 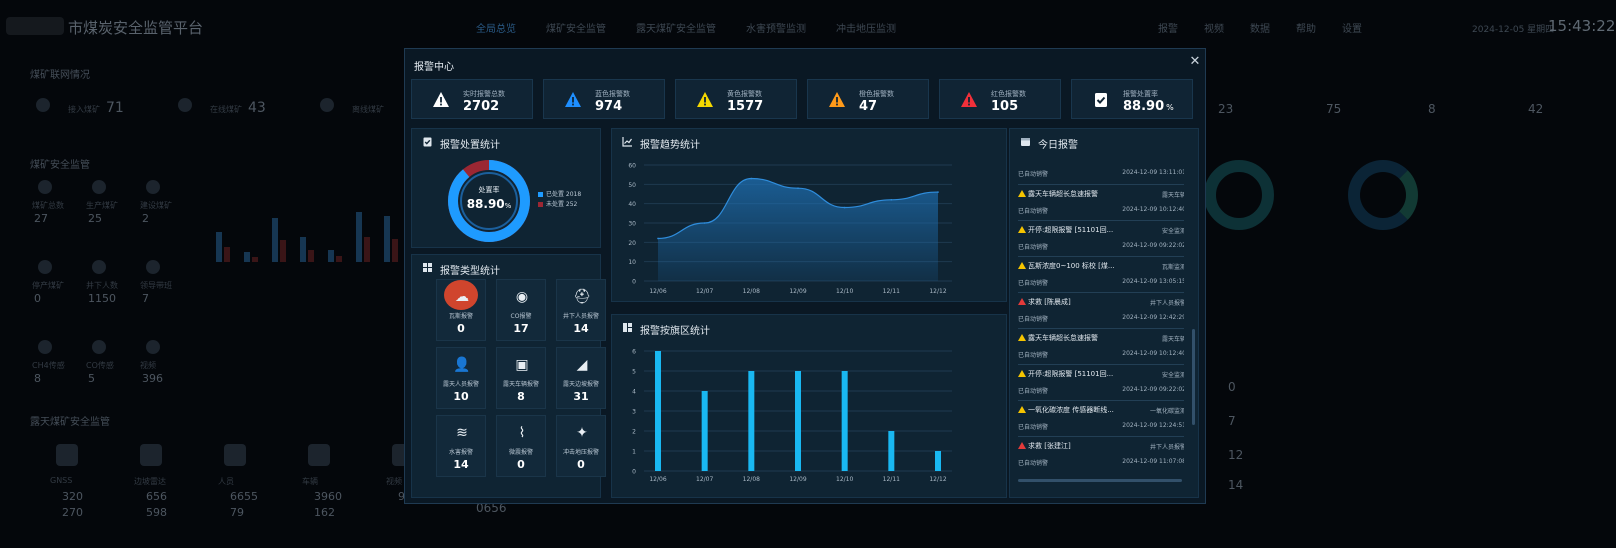 What do you see at coordinates (1352, 27) in the screenshot?
I see `menu-settings: 设置` at bounding box center [1352, 27].